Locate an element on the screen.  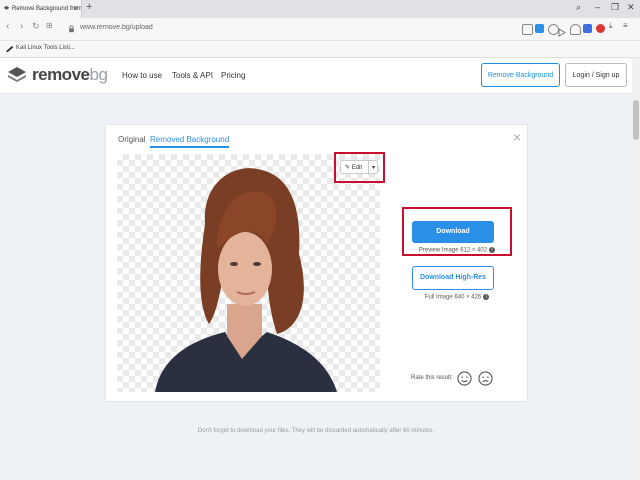
edit-button: ✎ Edit ▾ is located at coordinates (359, 167).